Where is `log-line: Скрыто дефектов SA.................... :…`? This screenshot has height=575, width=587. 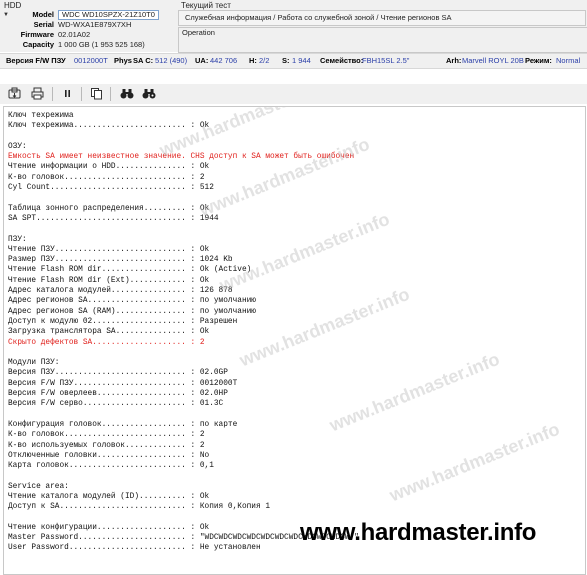
log-line: Скрыто дефектов SA.................... :… is located at coordinates (106, 342).